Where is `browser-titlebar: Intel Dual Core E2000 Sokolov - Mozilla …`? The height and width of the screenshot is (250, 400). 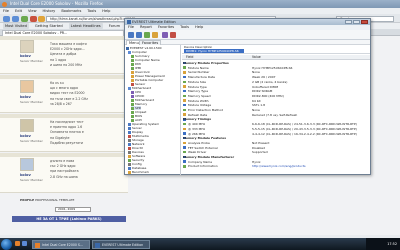 browser-titlebar: Intel Dual Core E2000 Sokolov - Mozilla … is located at coordinates (200, 4).